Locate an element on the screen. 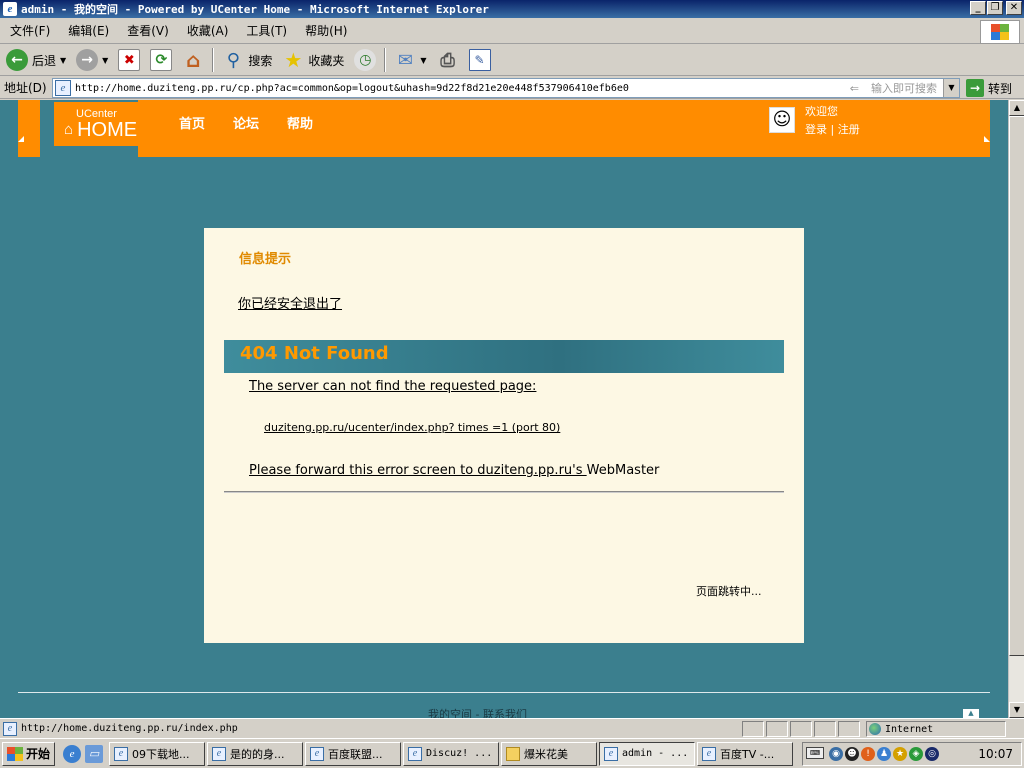  start-button: 开始 is located at coordinates (29, 753).